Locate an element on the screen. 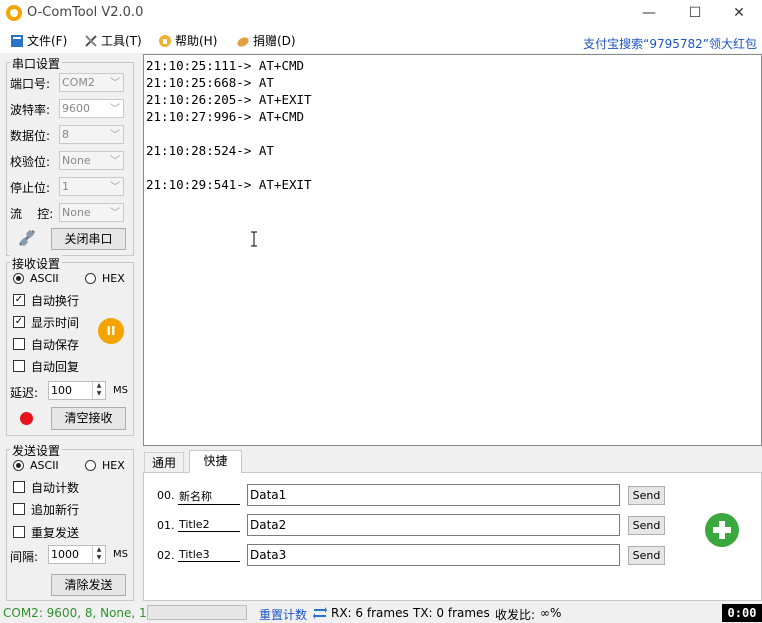 This screenshot has height=623, width=762. parity-select: None ﹀ is located at coordinates (91, 160).